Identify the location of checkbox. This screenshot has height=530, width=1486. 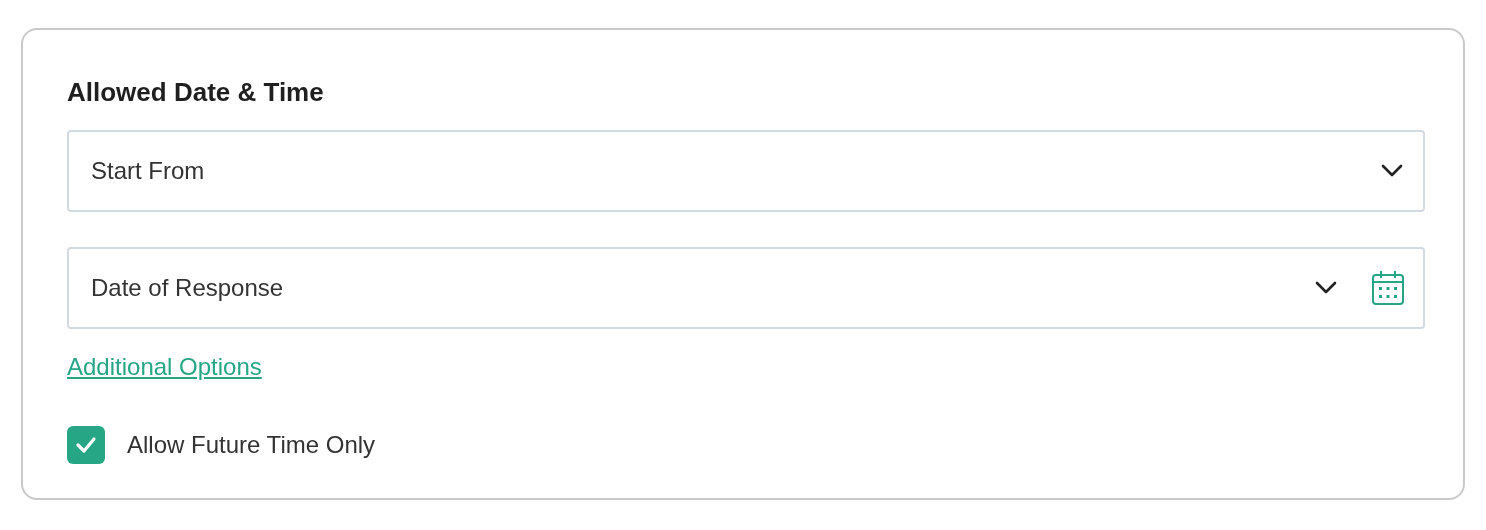
(86, 445).